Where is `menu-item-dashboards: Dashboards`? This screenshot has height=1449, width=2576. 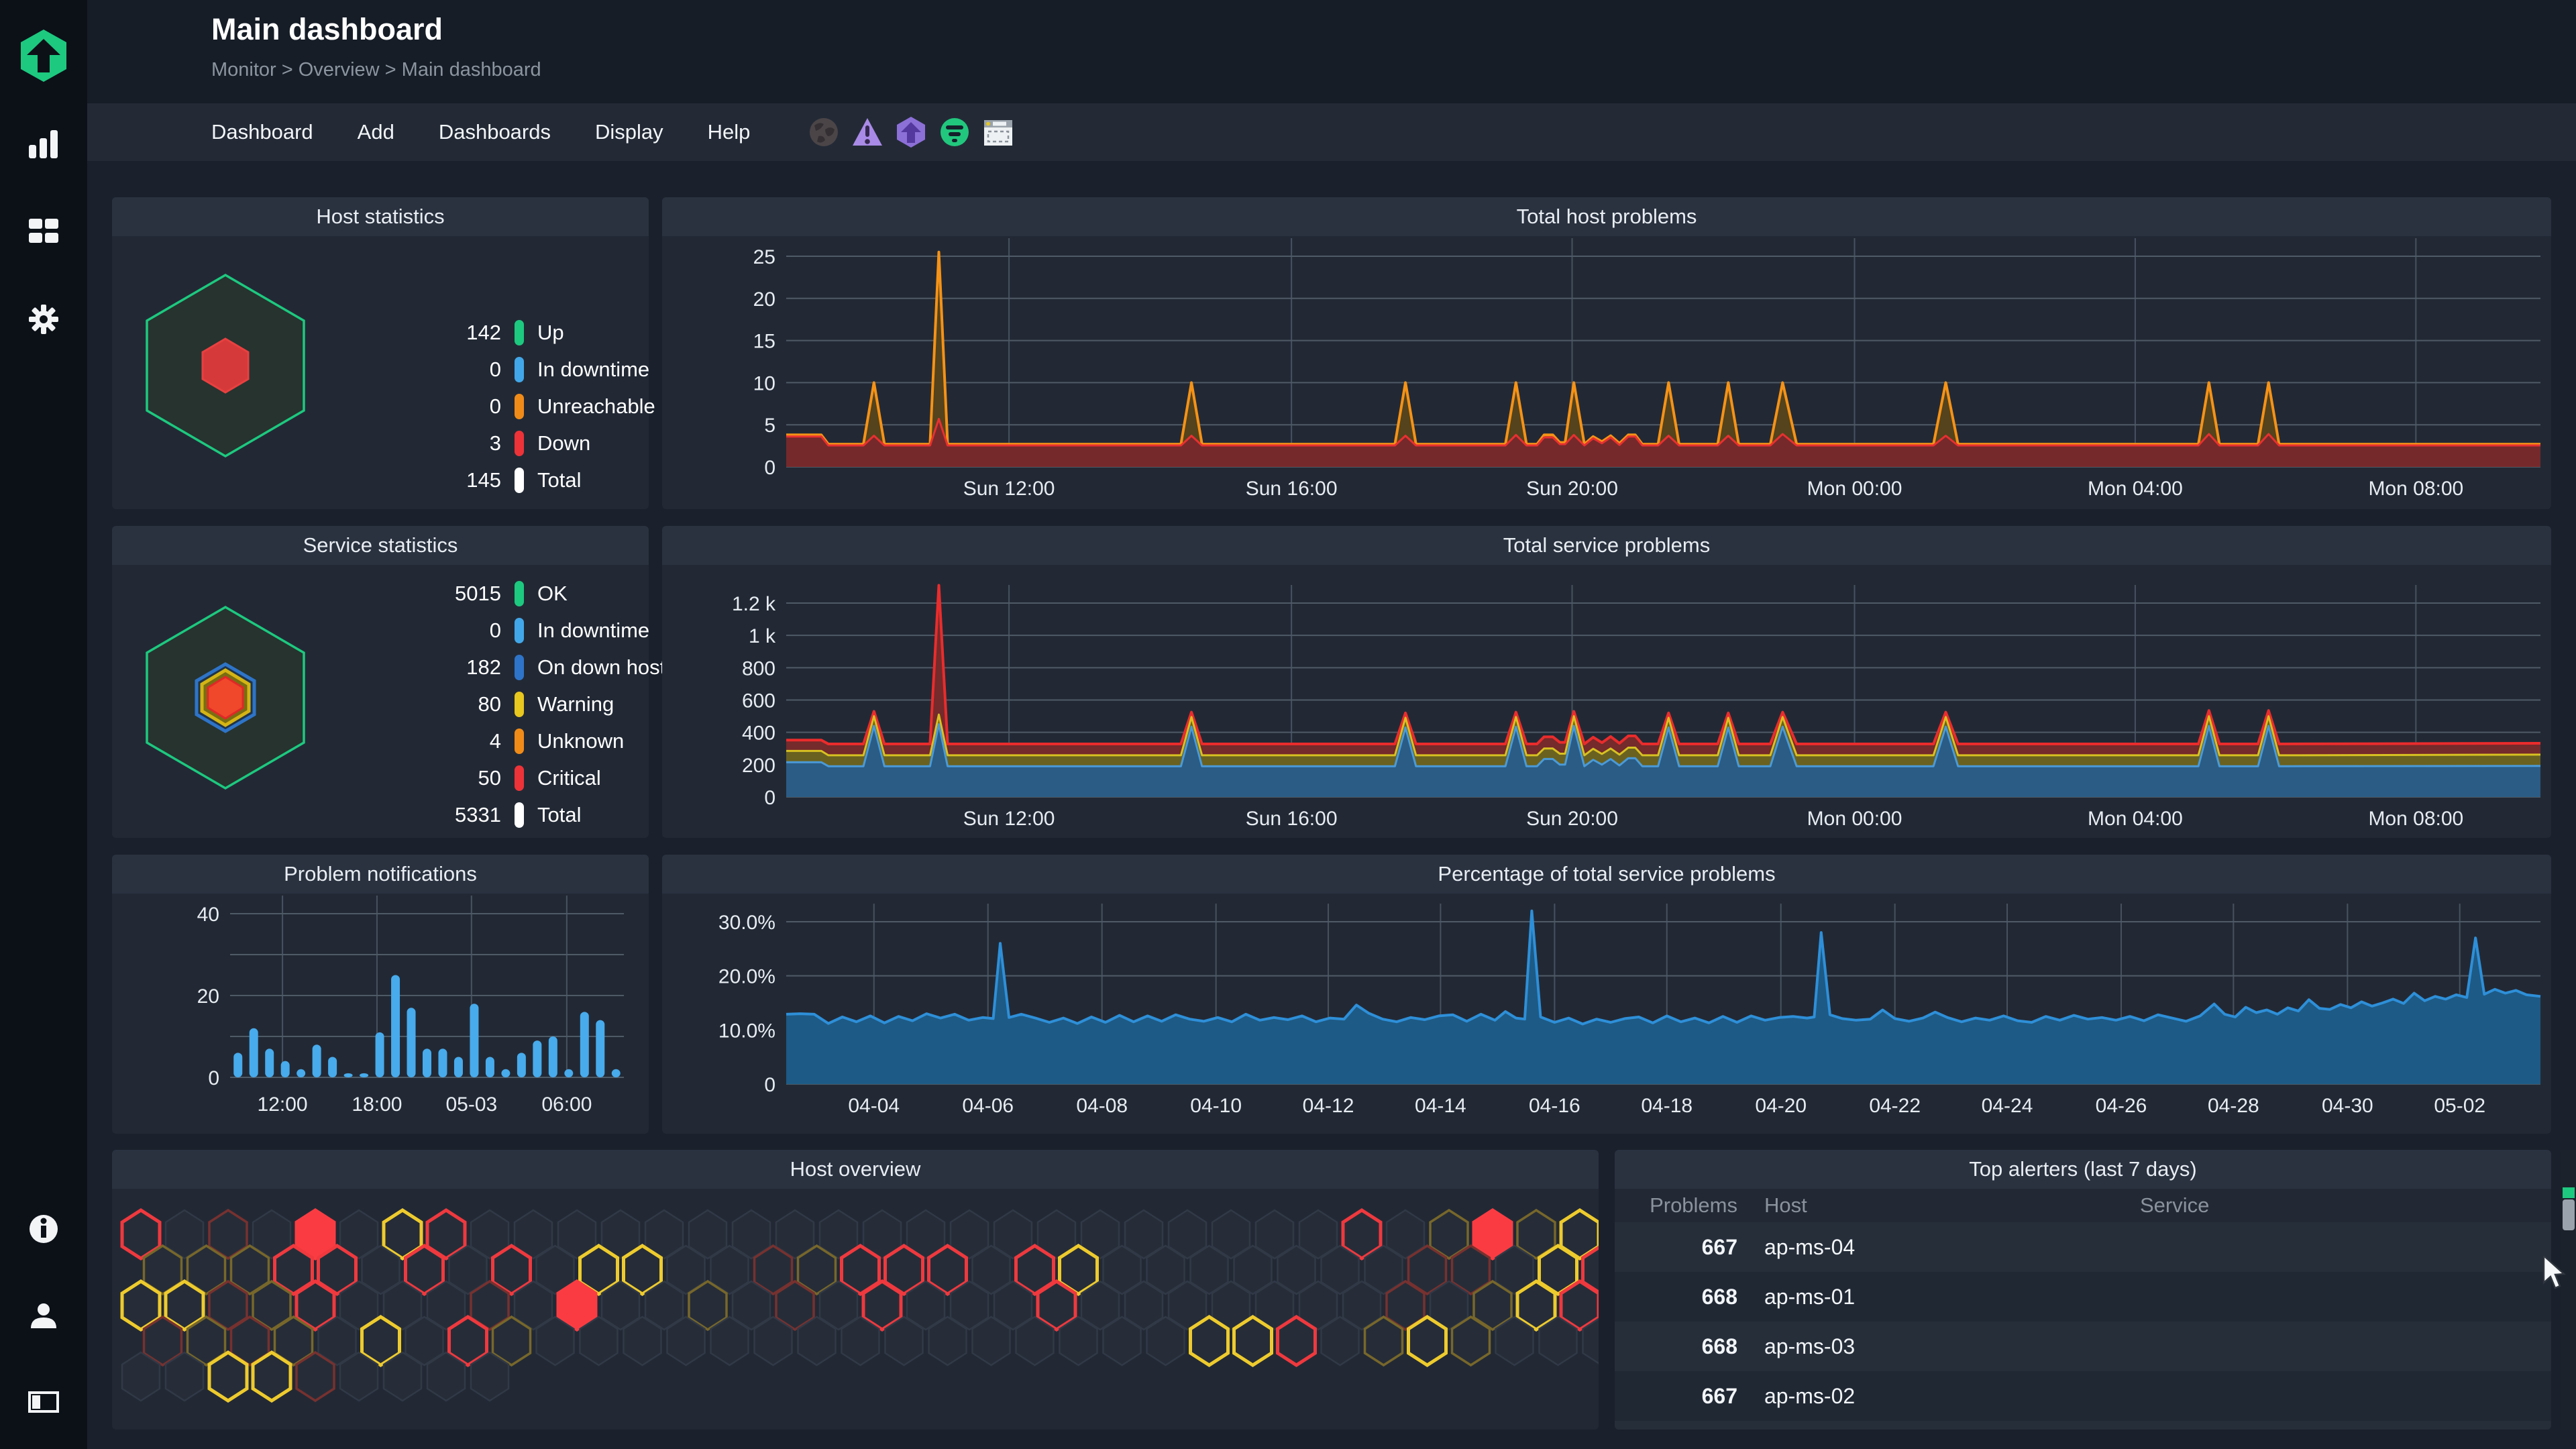
menu-item-dashboards: Dashboards is located at coordinates (495, 132).